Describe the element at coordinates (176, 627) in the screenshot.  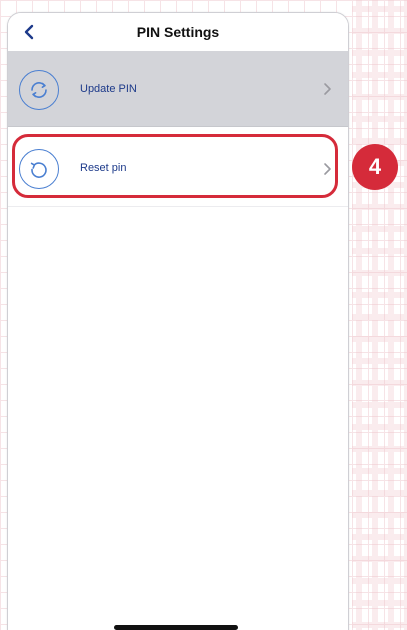
I see `home-indicator` at that location.